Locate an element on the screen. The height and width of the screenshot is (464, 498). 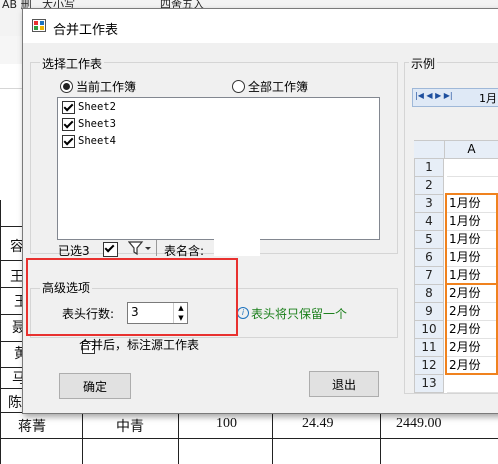
radio-all-workbooks is located at coordinates (238, 86).